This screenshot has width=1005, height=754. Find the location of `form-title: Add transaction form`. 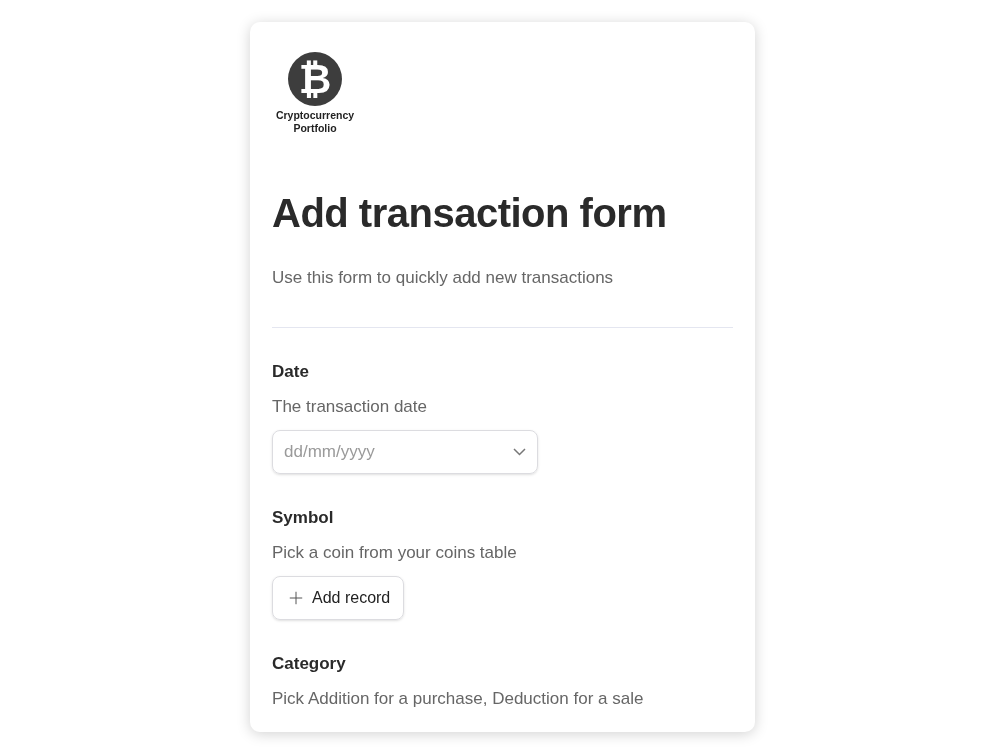

form-title: Add transaction form is located at coordinates (470, 213).